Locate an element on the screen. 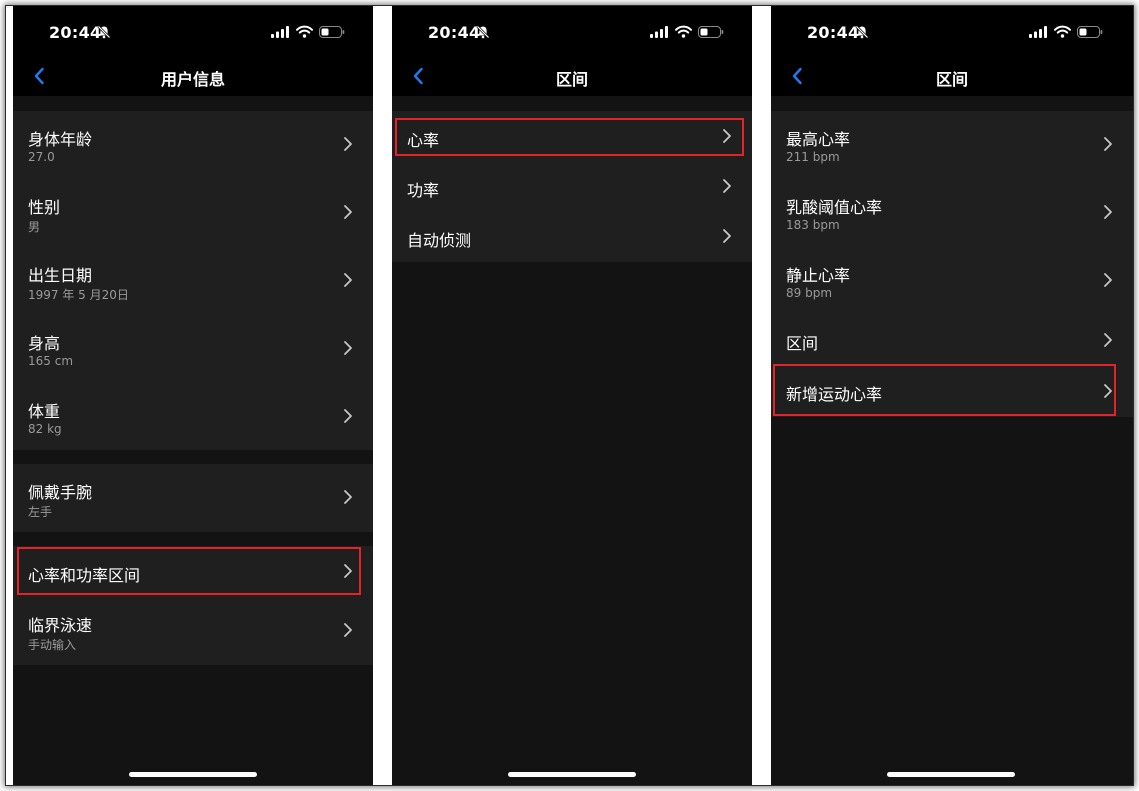  settings-group-wrist: 佩戴手腕 左手 is located at coordinates (193, 498).